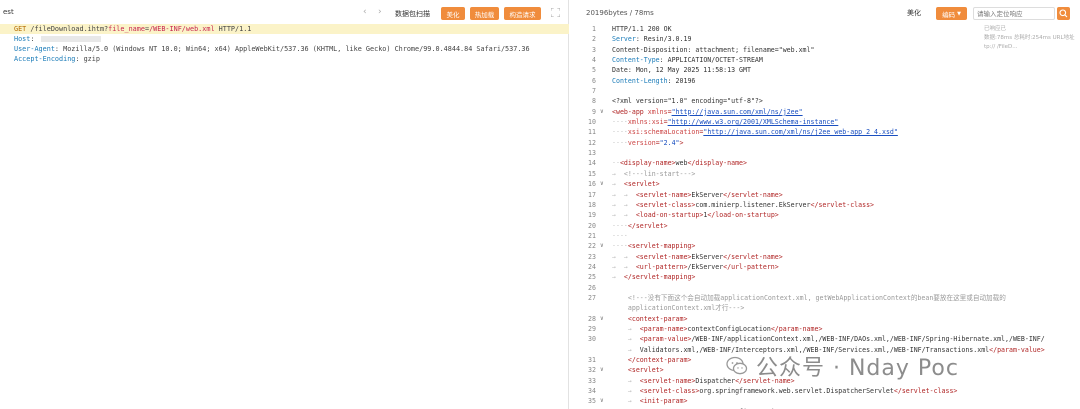 The image size is (1080, 409). Describe the element at coordinates (737, 365) in the screenshot. I see `wechat-icon` at that location.